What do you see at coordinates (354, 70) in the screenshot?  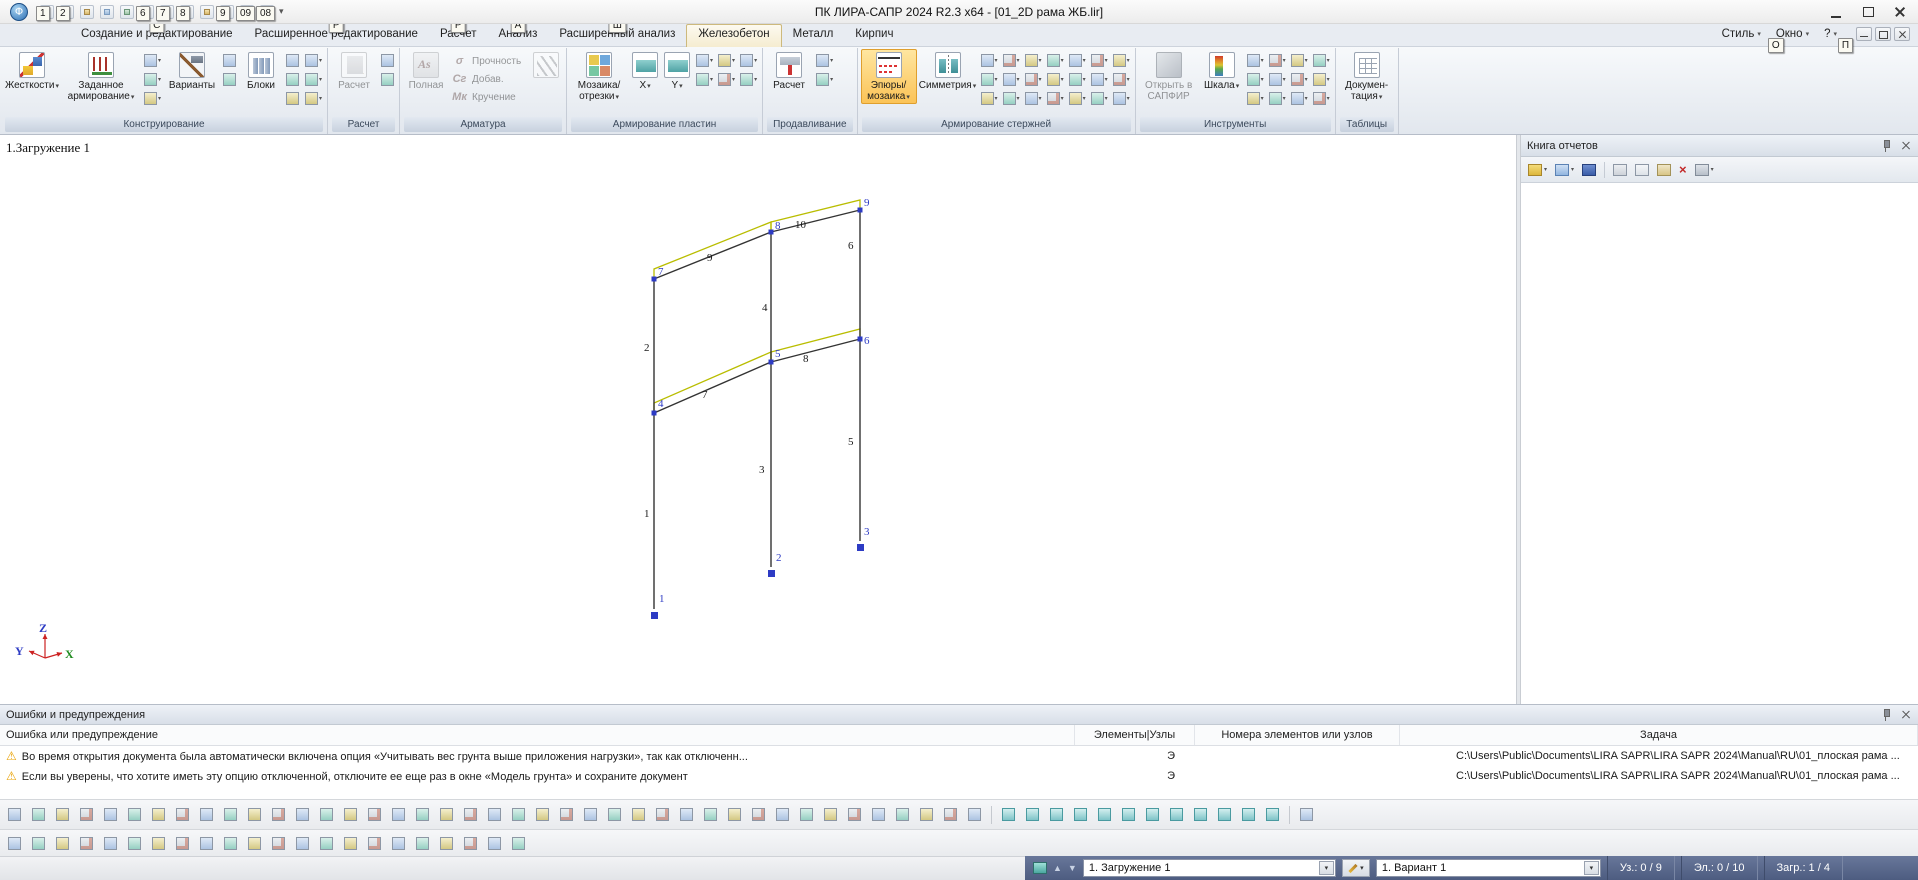 I see `calc-button: Расчет` at bounding box center [354, 70].